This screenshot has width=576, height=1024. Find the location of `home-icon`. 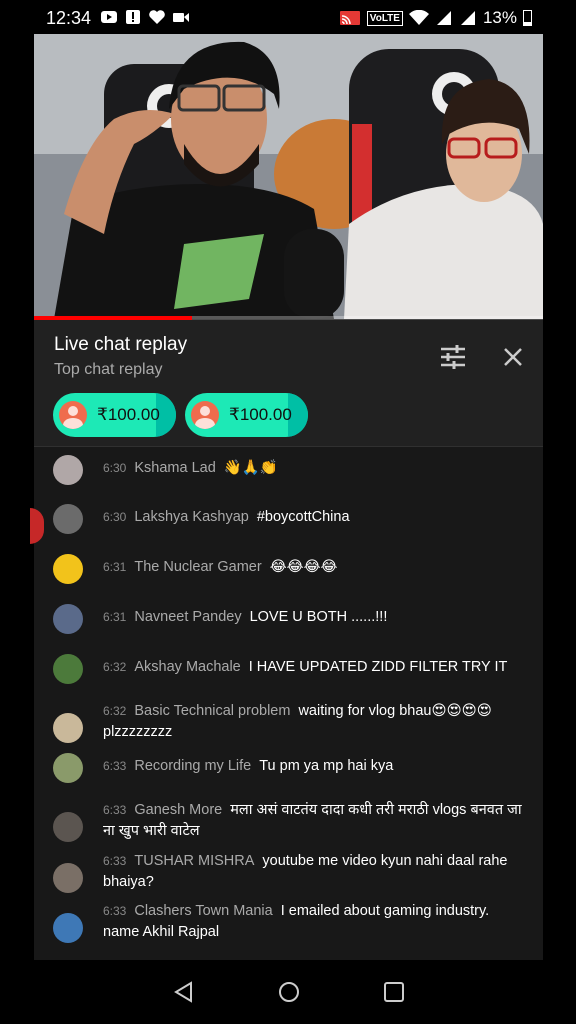

home-icon is located at coordinates (289, 992).